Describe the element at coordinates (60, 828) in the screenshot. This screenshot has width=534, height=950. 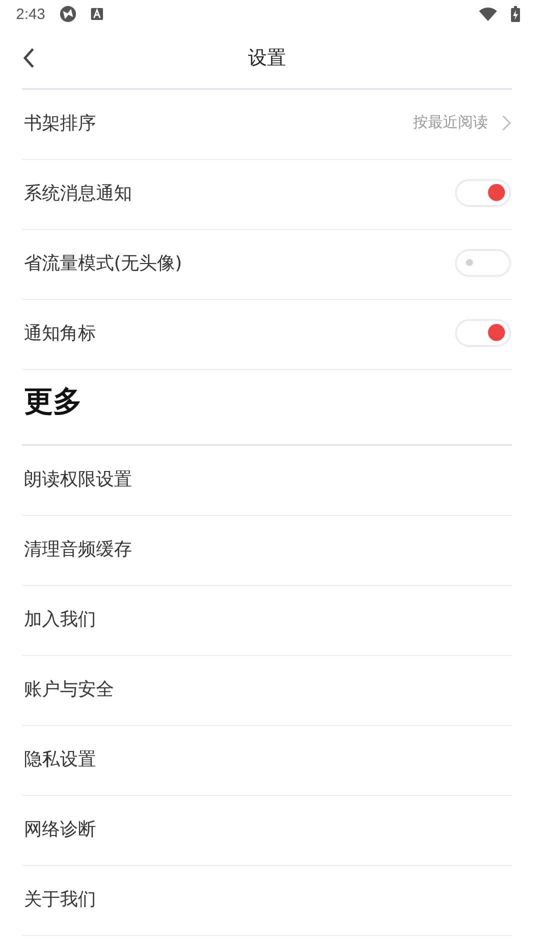
I see `menu-item: 网络诊断` at that location.